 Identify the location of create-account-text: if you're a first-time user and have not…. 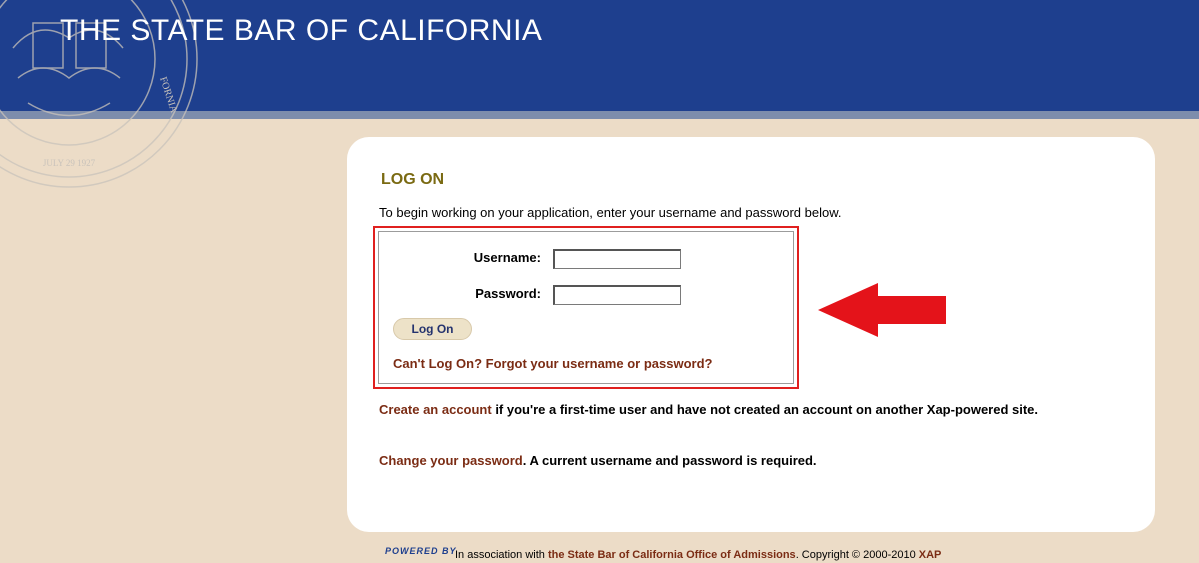
(765, 409).